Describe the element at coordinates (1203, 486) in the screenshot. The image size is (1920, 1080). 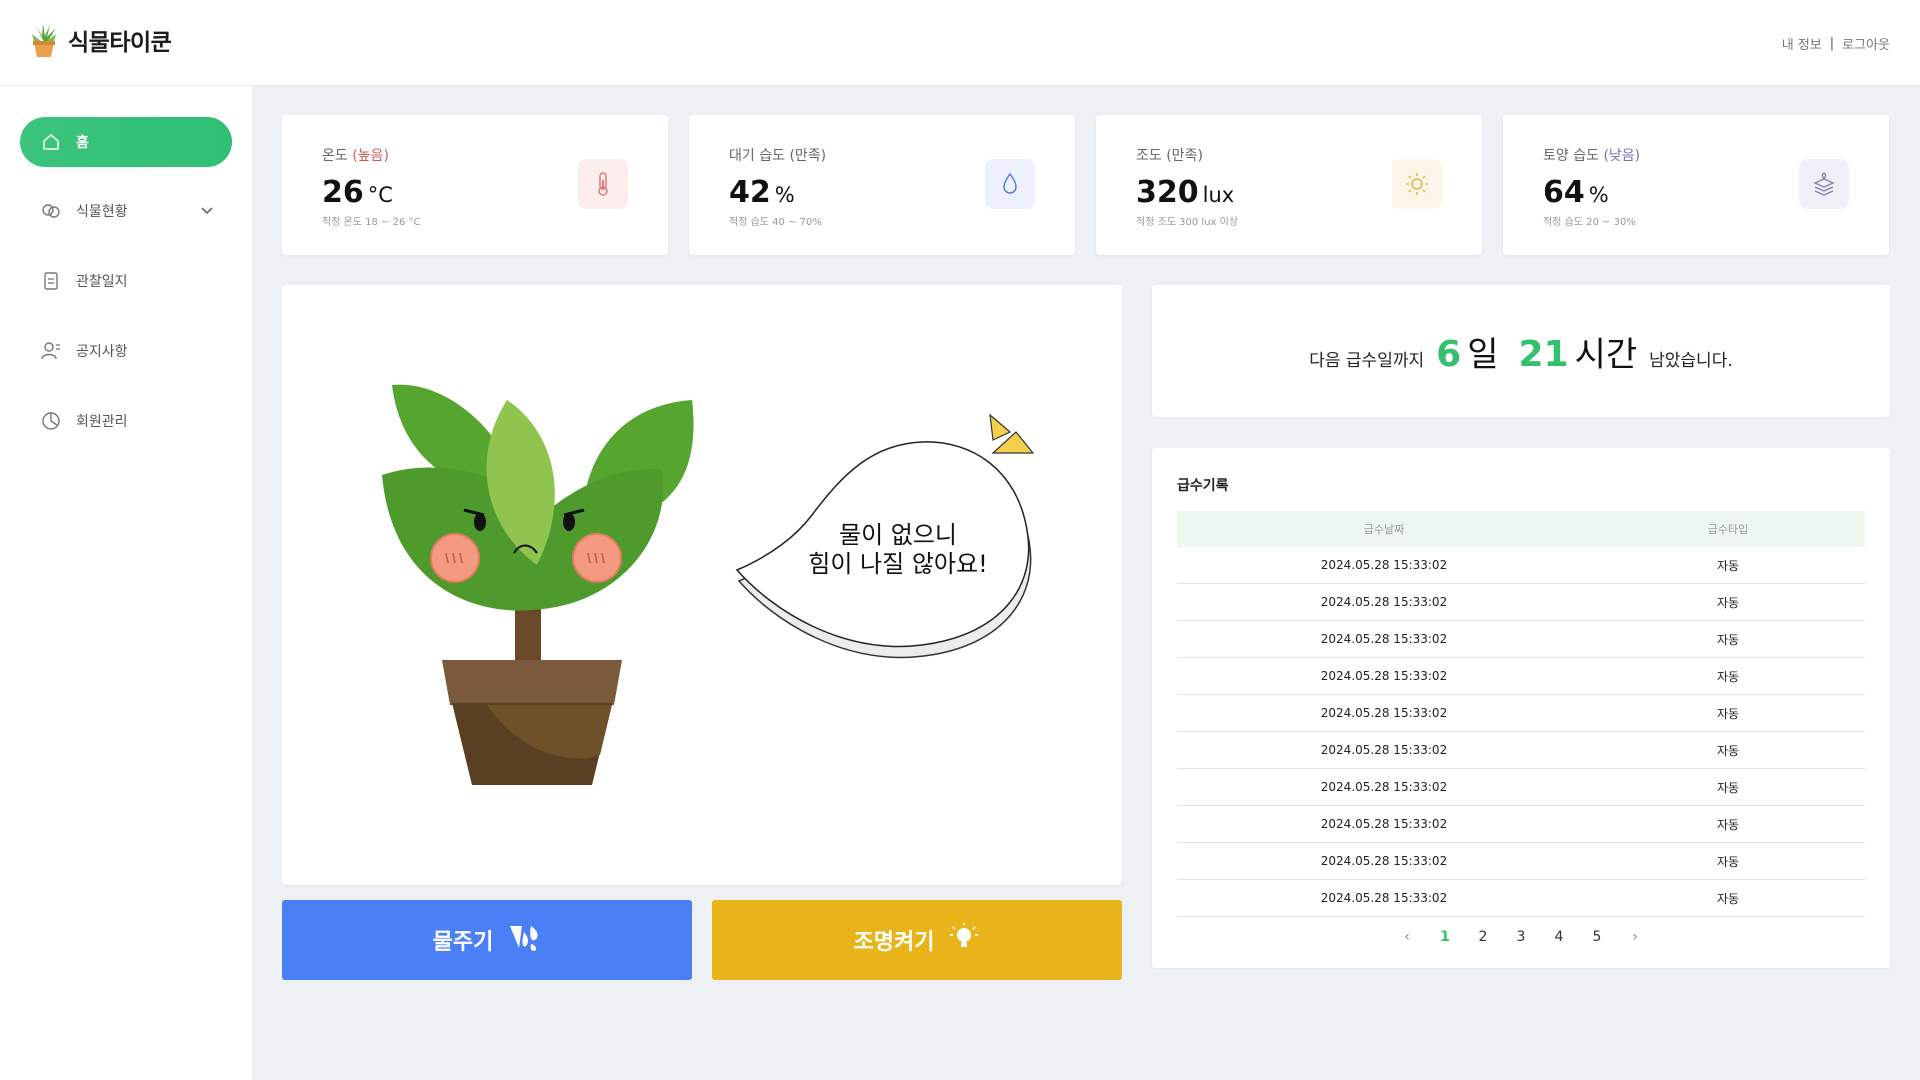
I see `history-title: 급수기록` at that location.